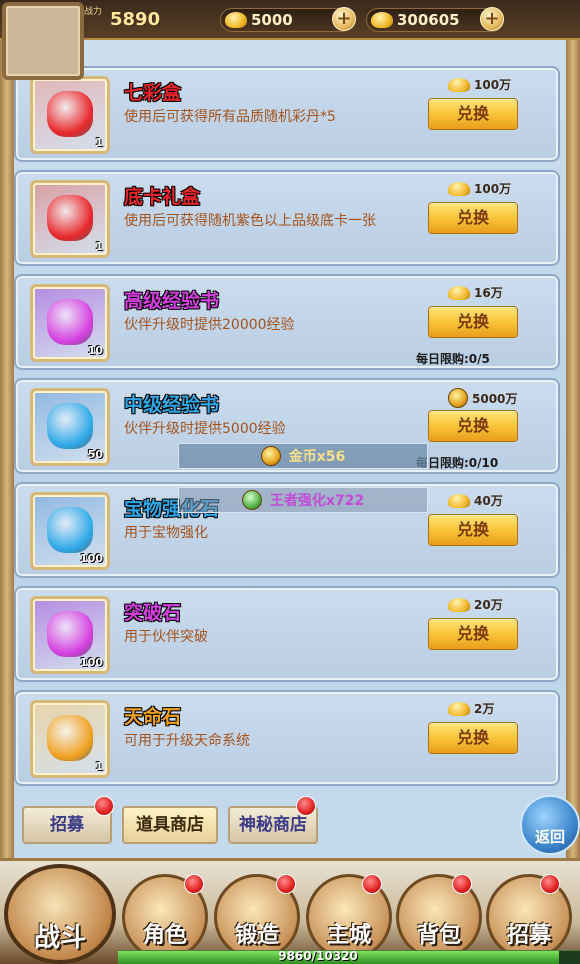  Describe the element at coordinates (349, 956) in the screenshot. I see `experience-bar: 9860/10320` at that location.